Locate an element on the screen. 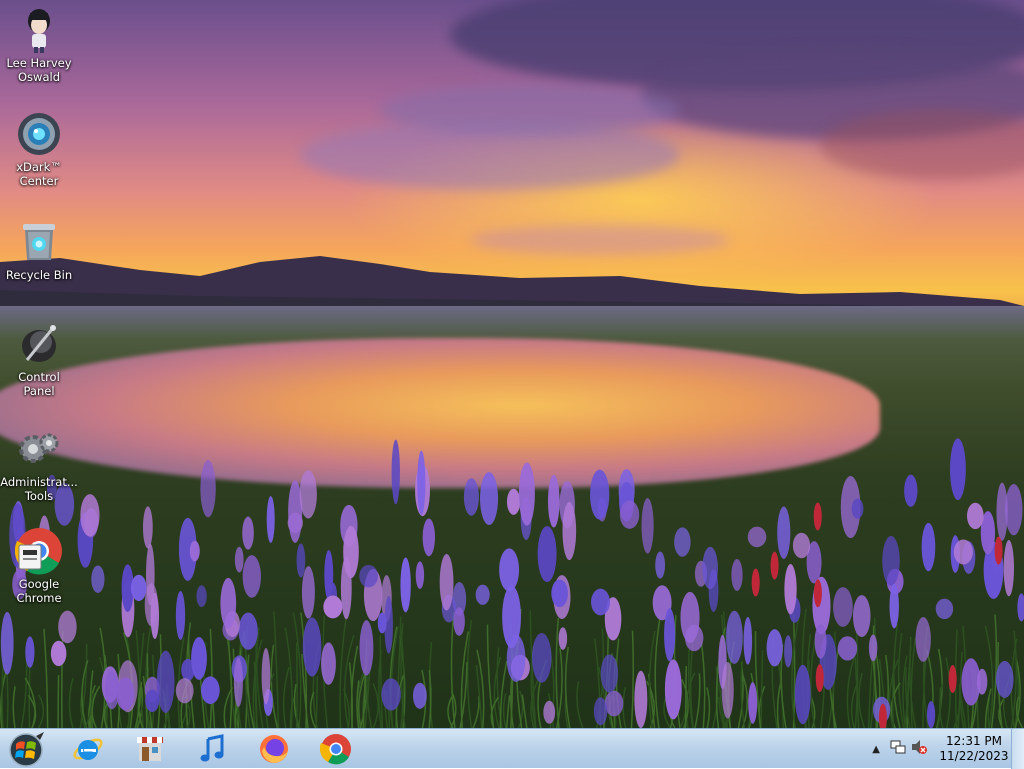  show-desktop-button is located at coordinates (1017, 749).